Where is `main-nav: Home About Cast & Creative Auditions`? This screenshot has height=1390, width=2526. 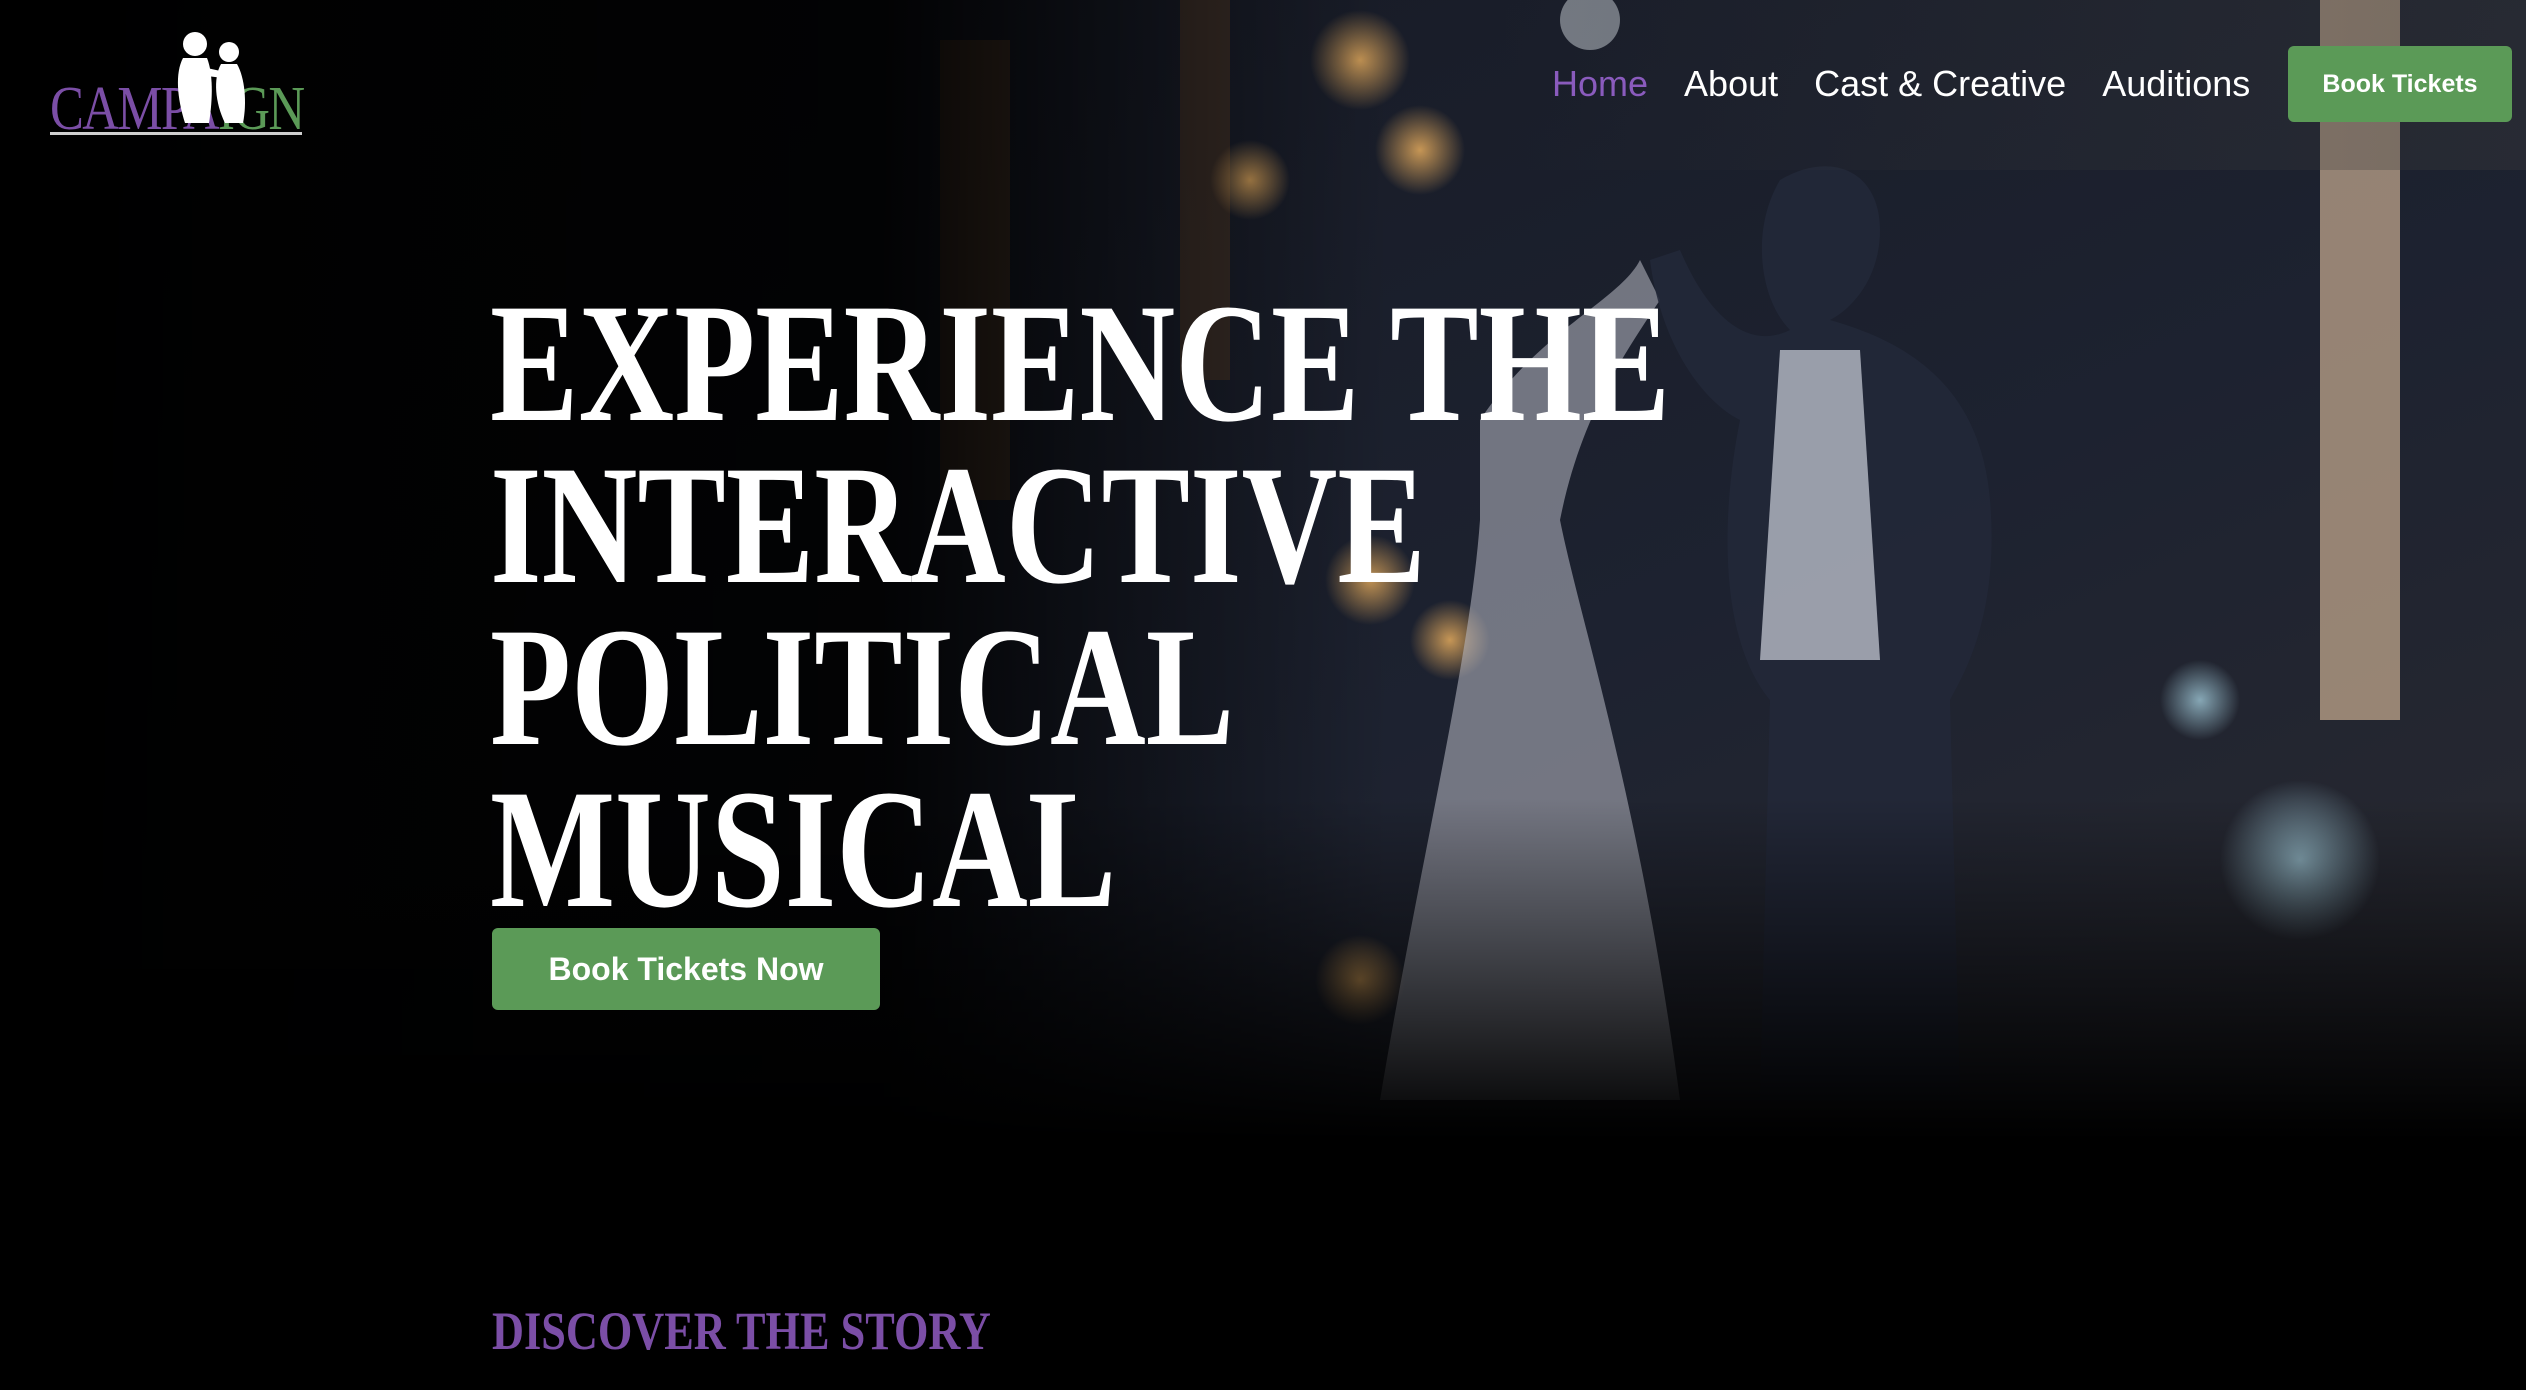
main-nav: Home About Cast & Creative Auditions is located at coordinates (1919, 84).